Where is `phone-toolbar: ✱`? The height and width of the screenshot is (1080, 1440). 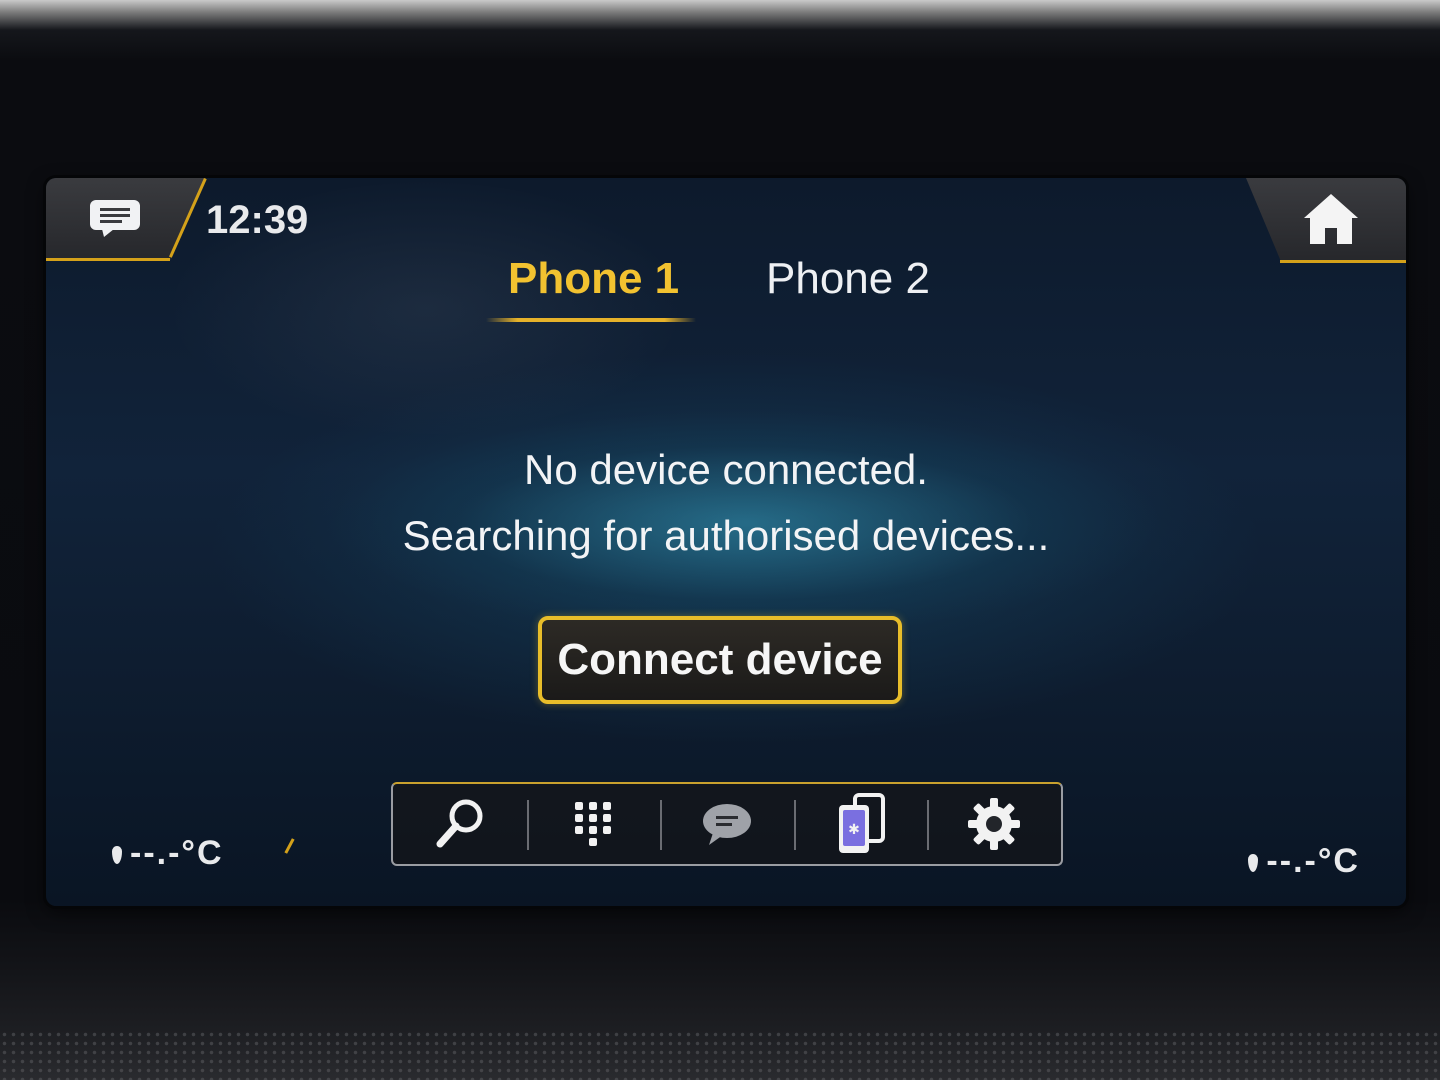
phone-toolbar: ✱ is located at coordinates (727, 824).